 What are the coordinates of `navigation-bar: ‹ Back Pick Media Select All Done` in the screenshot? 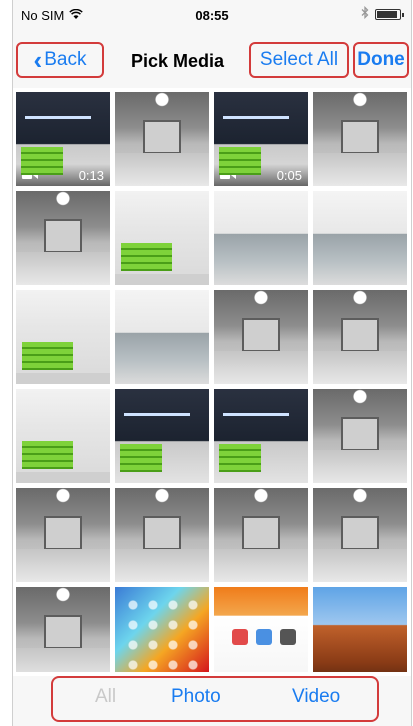 It's located at (212, 59).